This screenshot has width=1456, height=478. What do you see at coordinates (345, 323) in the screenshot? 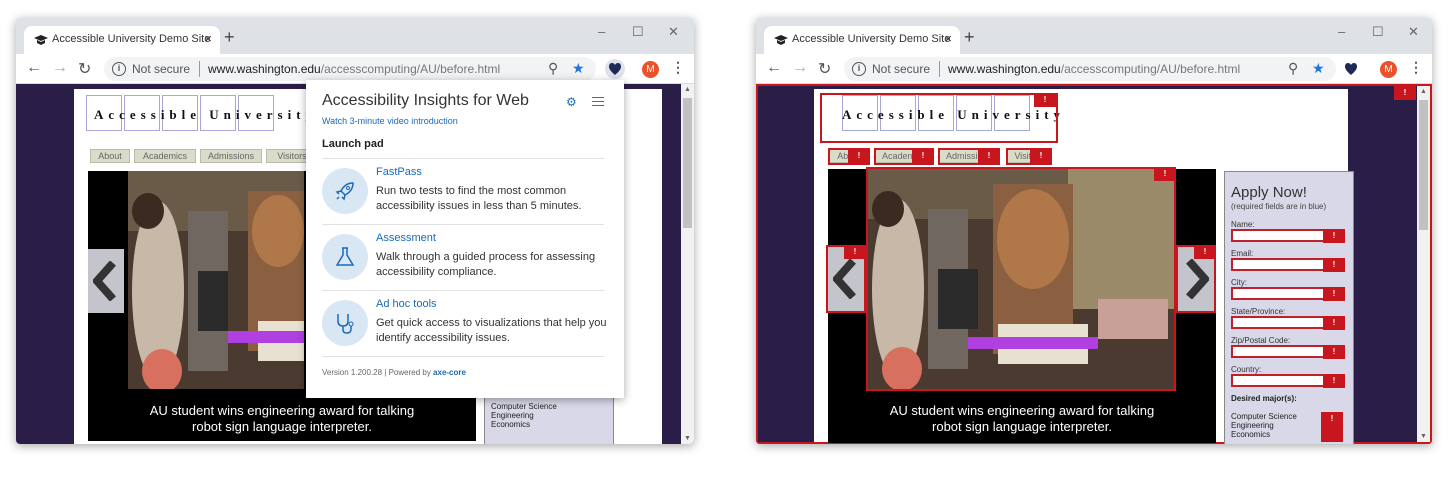
I see `stethoscope-icon` at bounding box center [345, 323].